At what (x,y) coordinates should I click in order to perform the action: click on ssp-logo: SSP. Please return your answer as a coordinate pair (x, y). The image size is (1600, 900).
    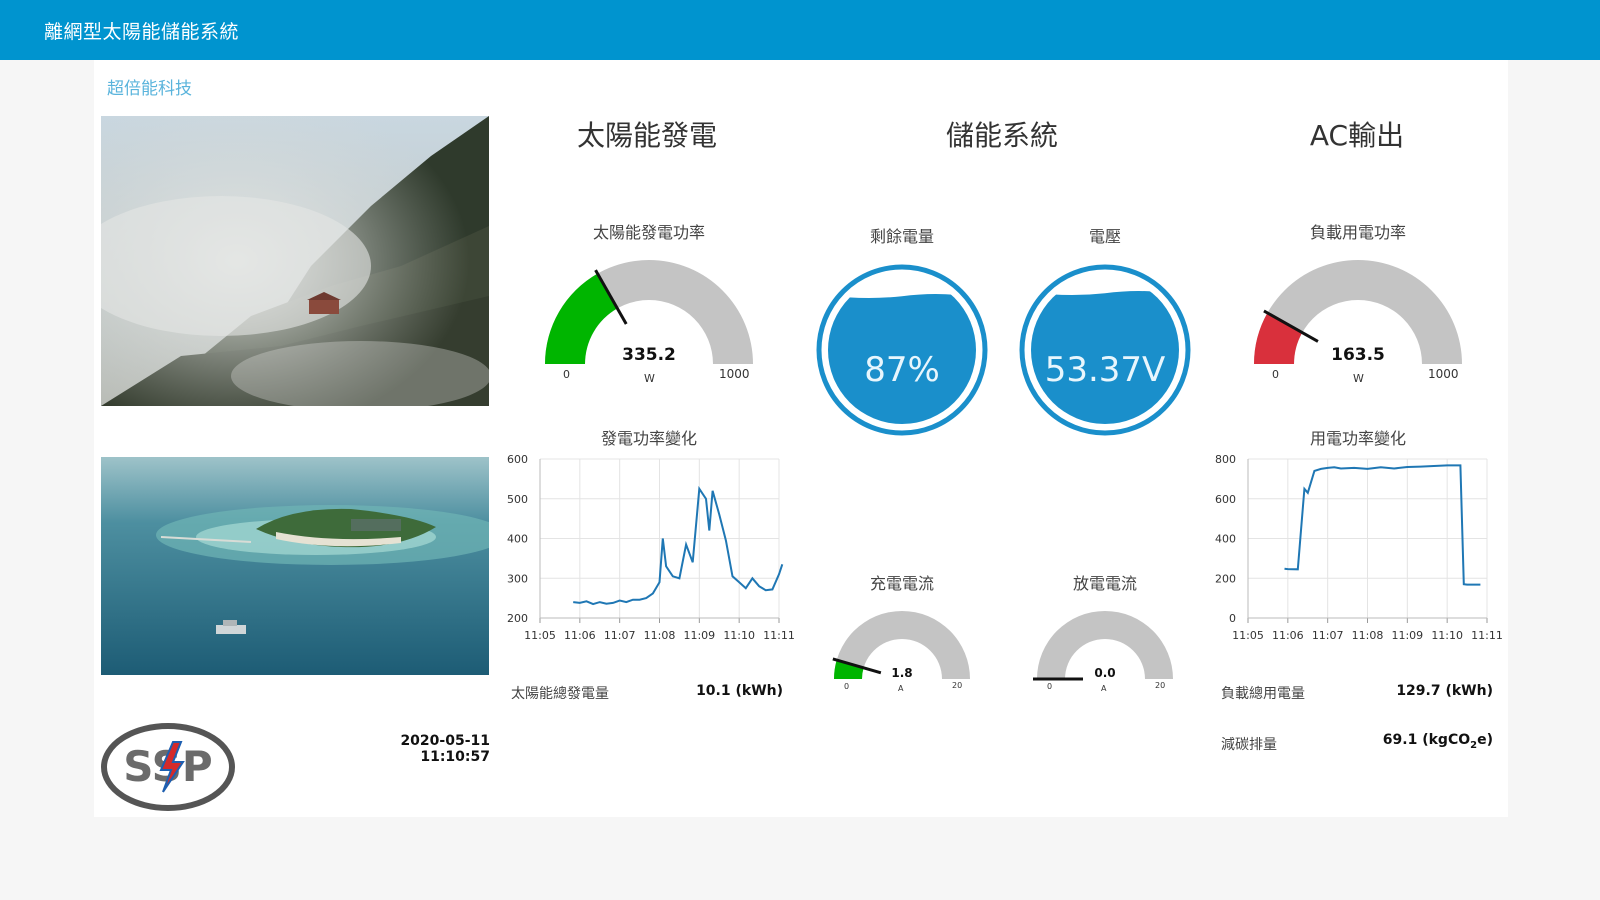
    Looking at the image, I should click on (168, 767).